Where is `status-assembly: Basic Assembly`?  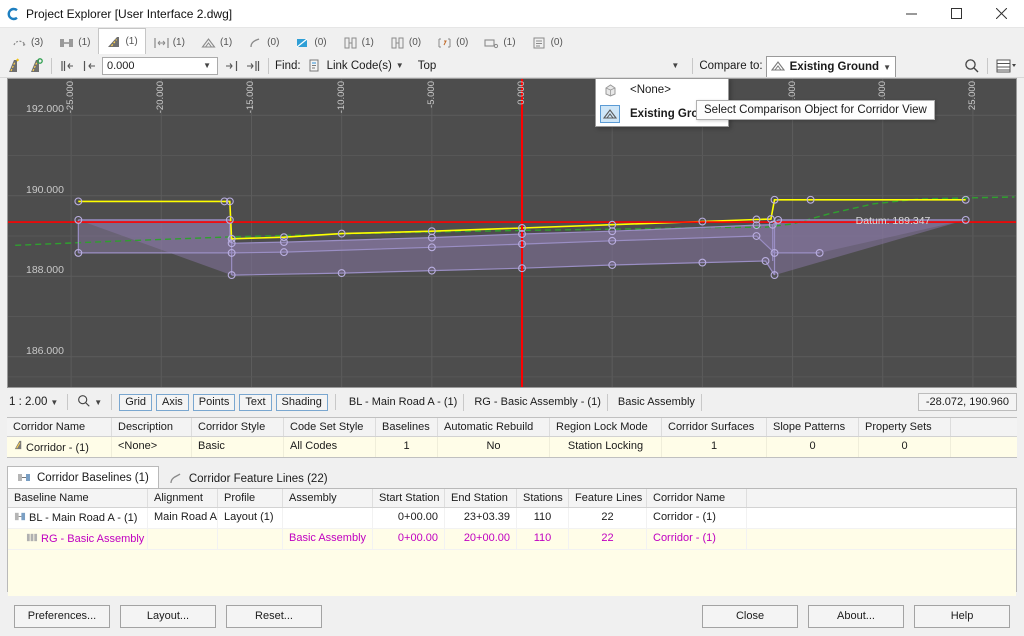 status-assembly: Basic Assembly is located at coordinates (657, 402).